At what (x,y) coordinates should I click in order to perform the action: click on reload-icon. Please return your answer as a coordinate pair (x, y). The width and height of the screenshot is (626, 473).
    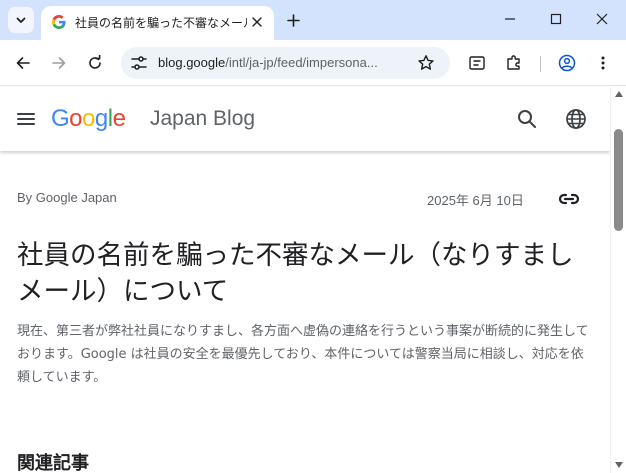
    Looking at the image, I should click on (95, 62).